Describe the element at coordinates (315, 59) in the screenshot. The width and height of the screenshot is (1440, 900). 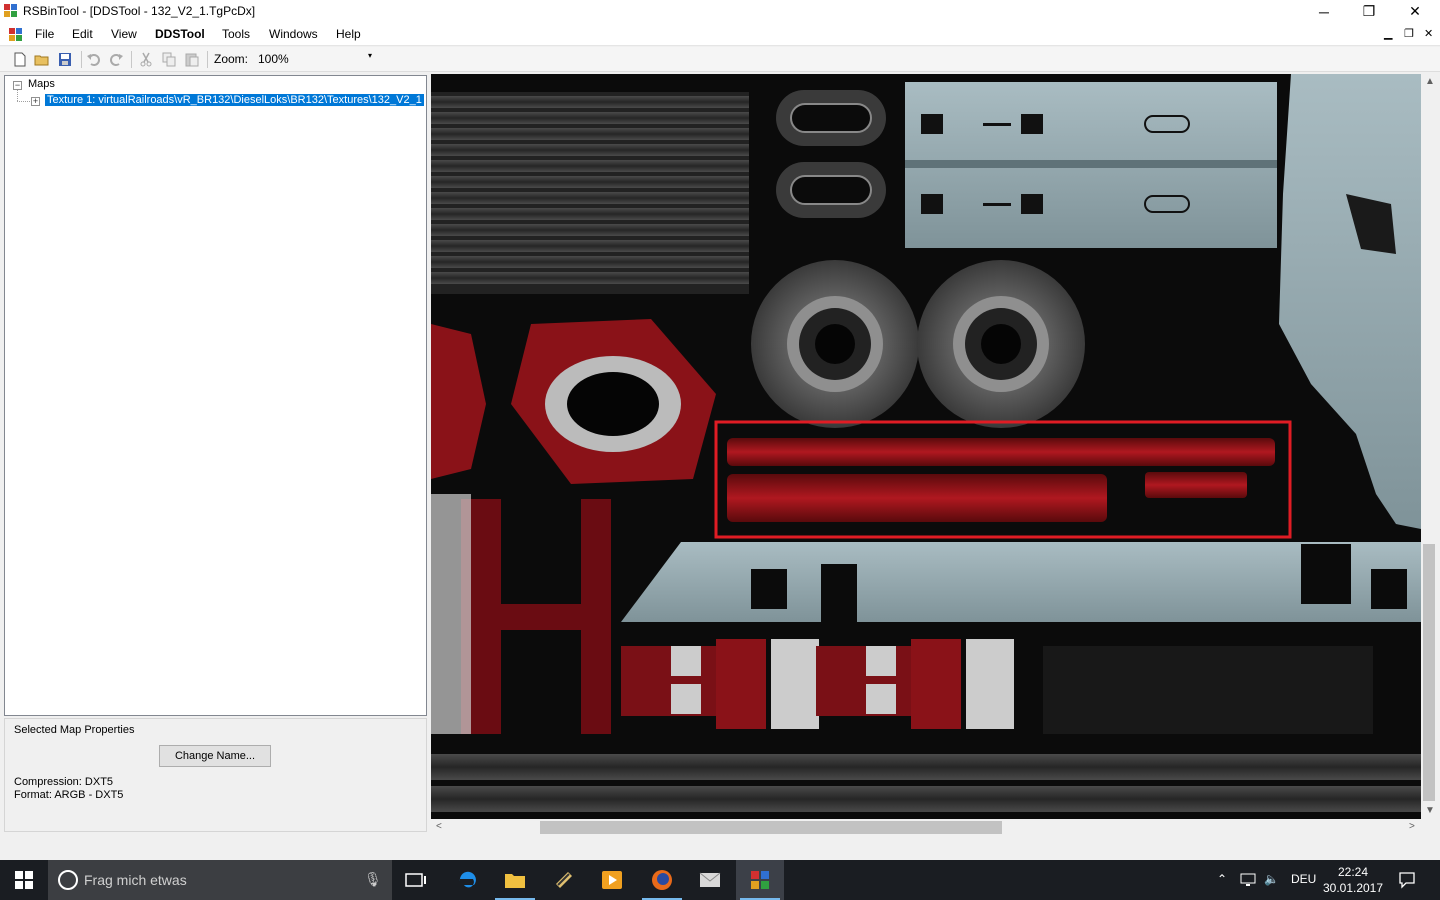
I see `zoom-dropdown: 100% ▾` at that location.